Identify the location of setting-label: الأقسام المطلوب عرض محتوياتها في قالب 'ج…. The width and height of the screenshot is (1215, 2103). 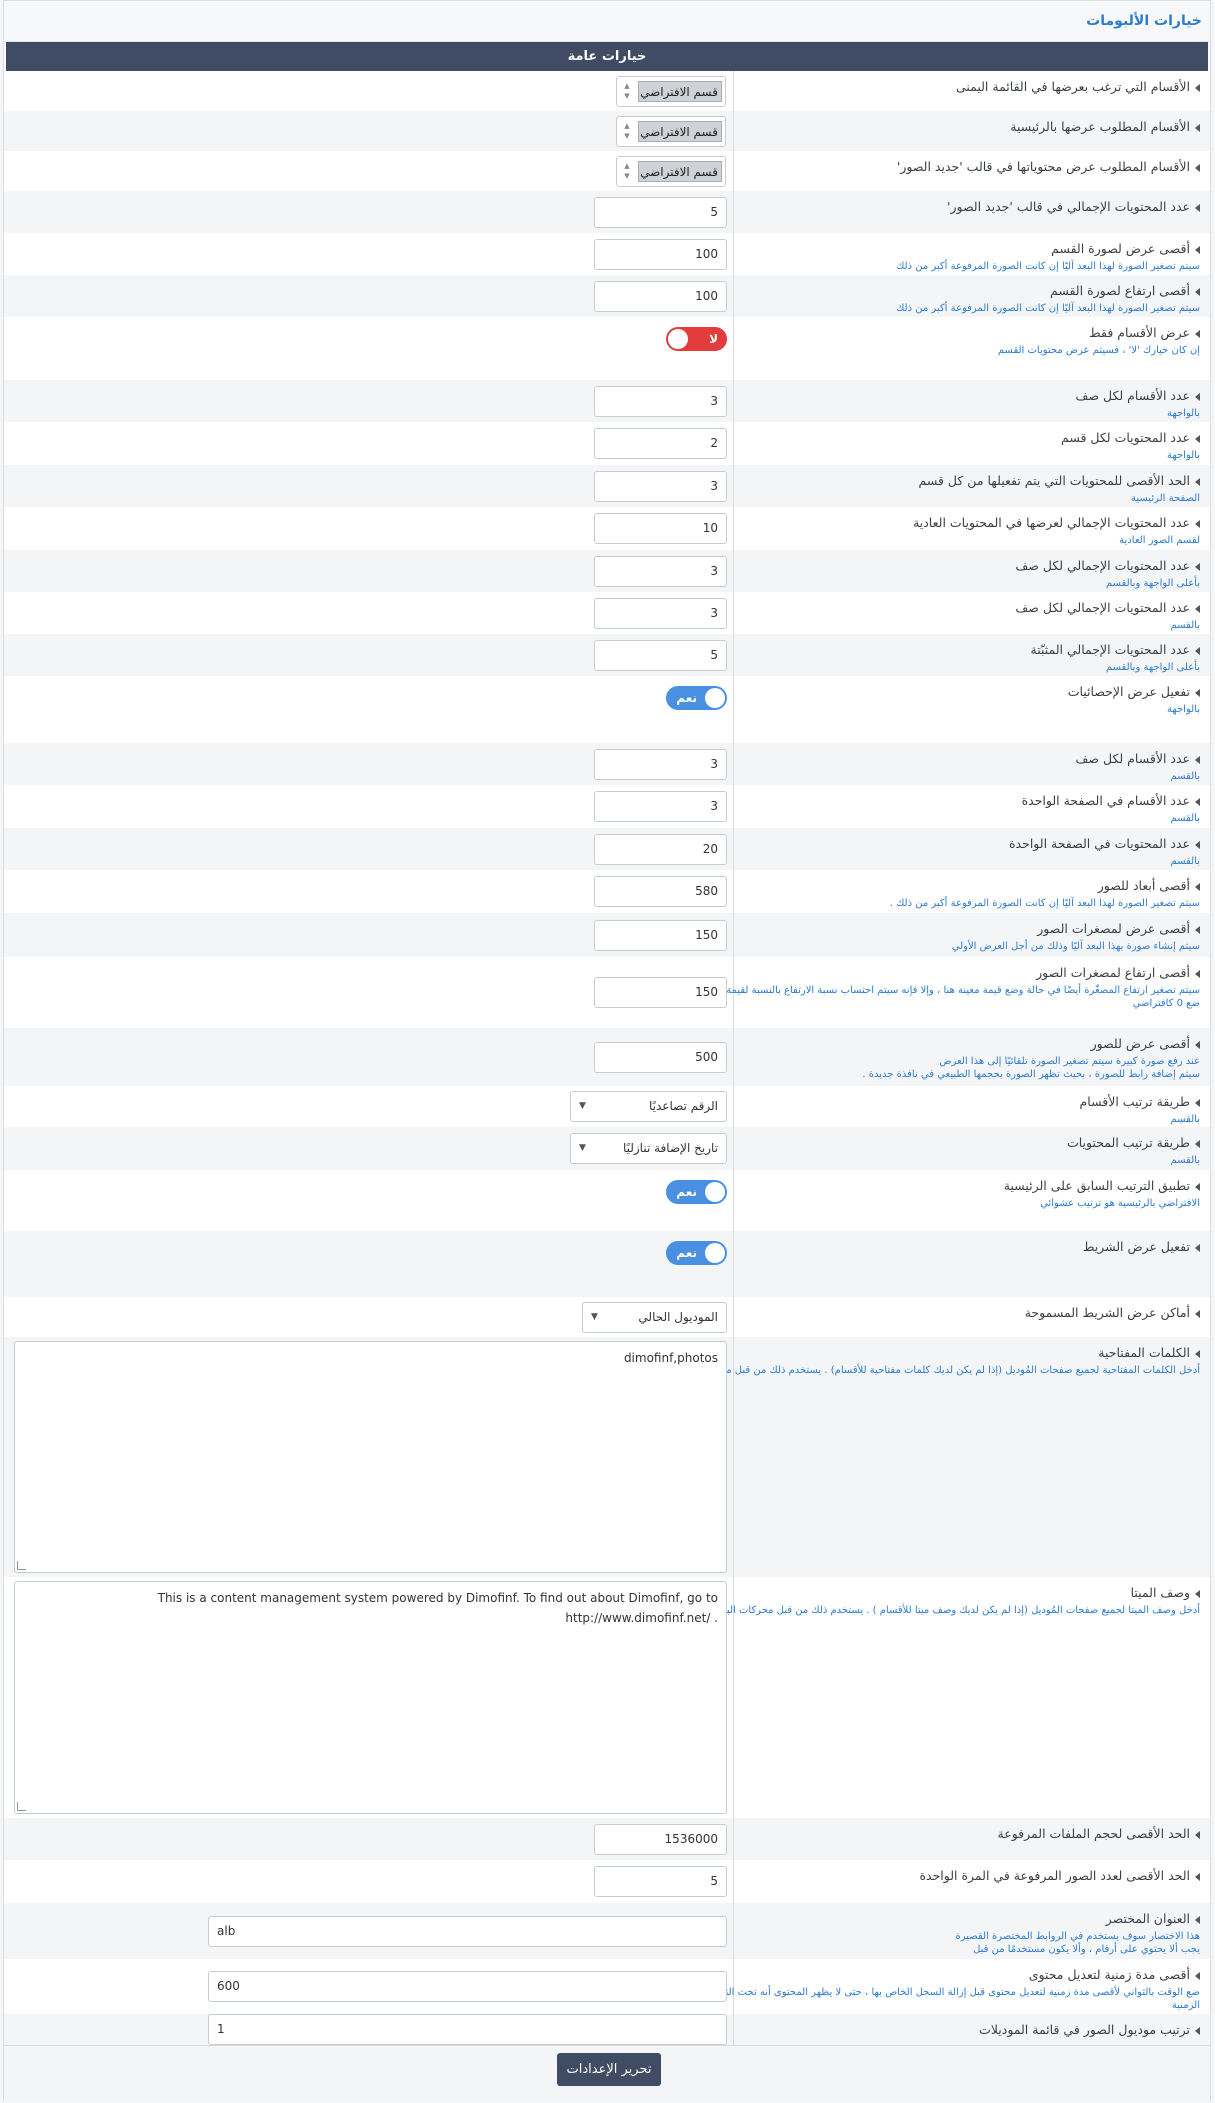
(1043, 166).